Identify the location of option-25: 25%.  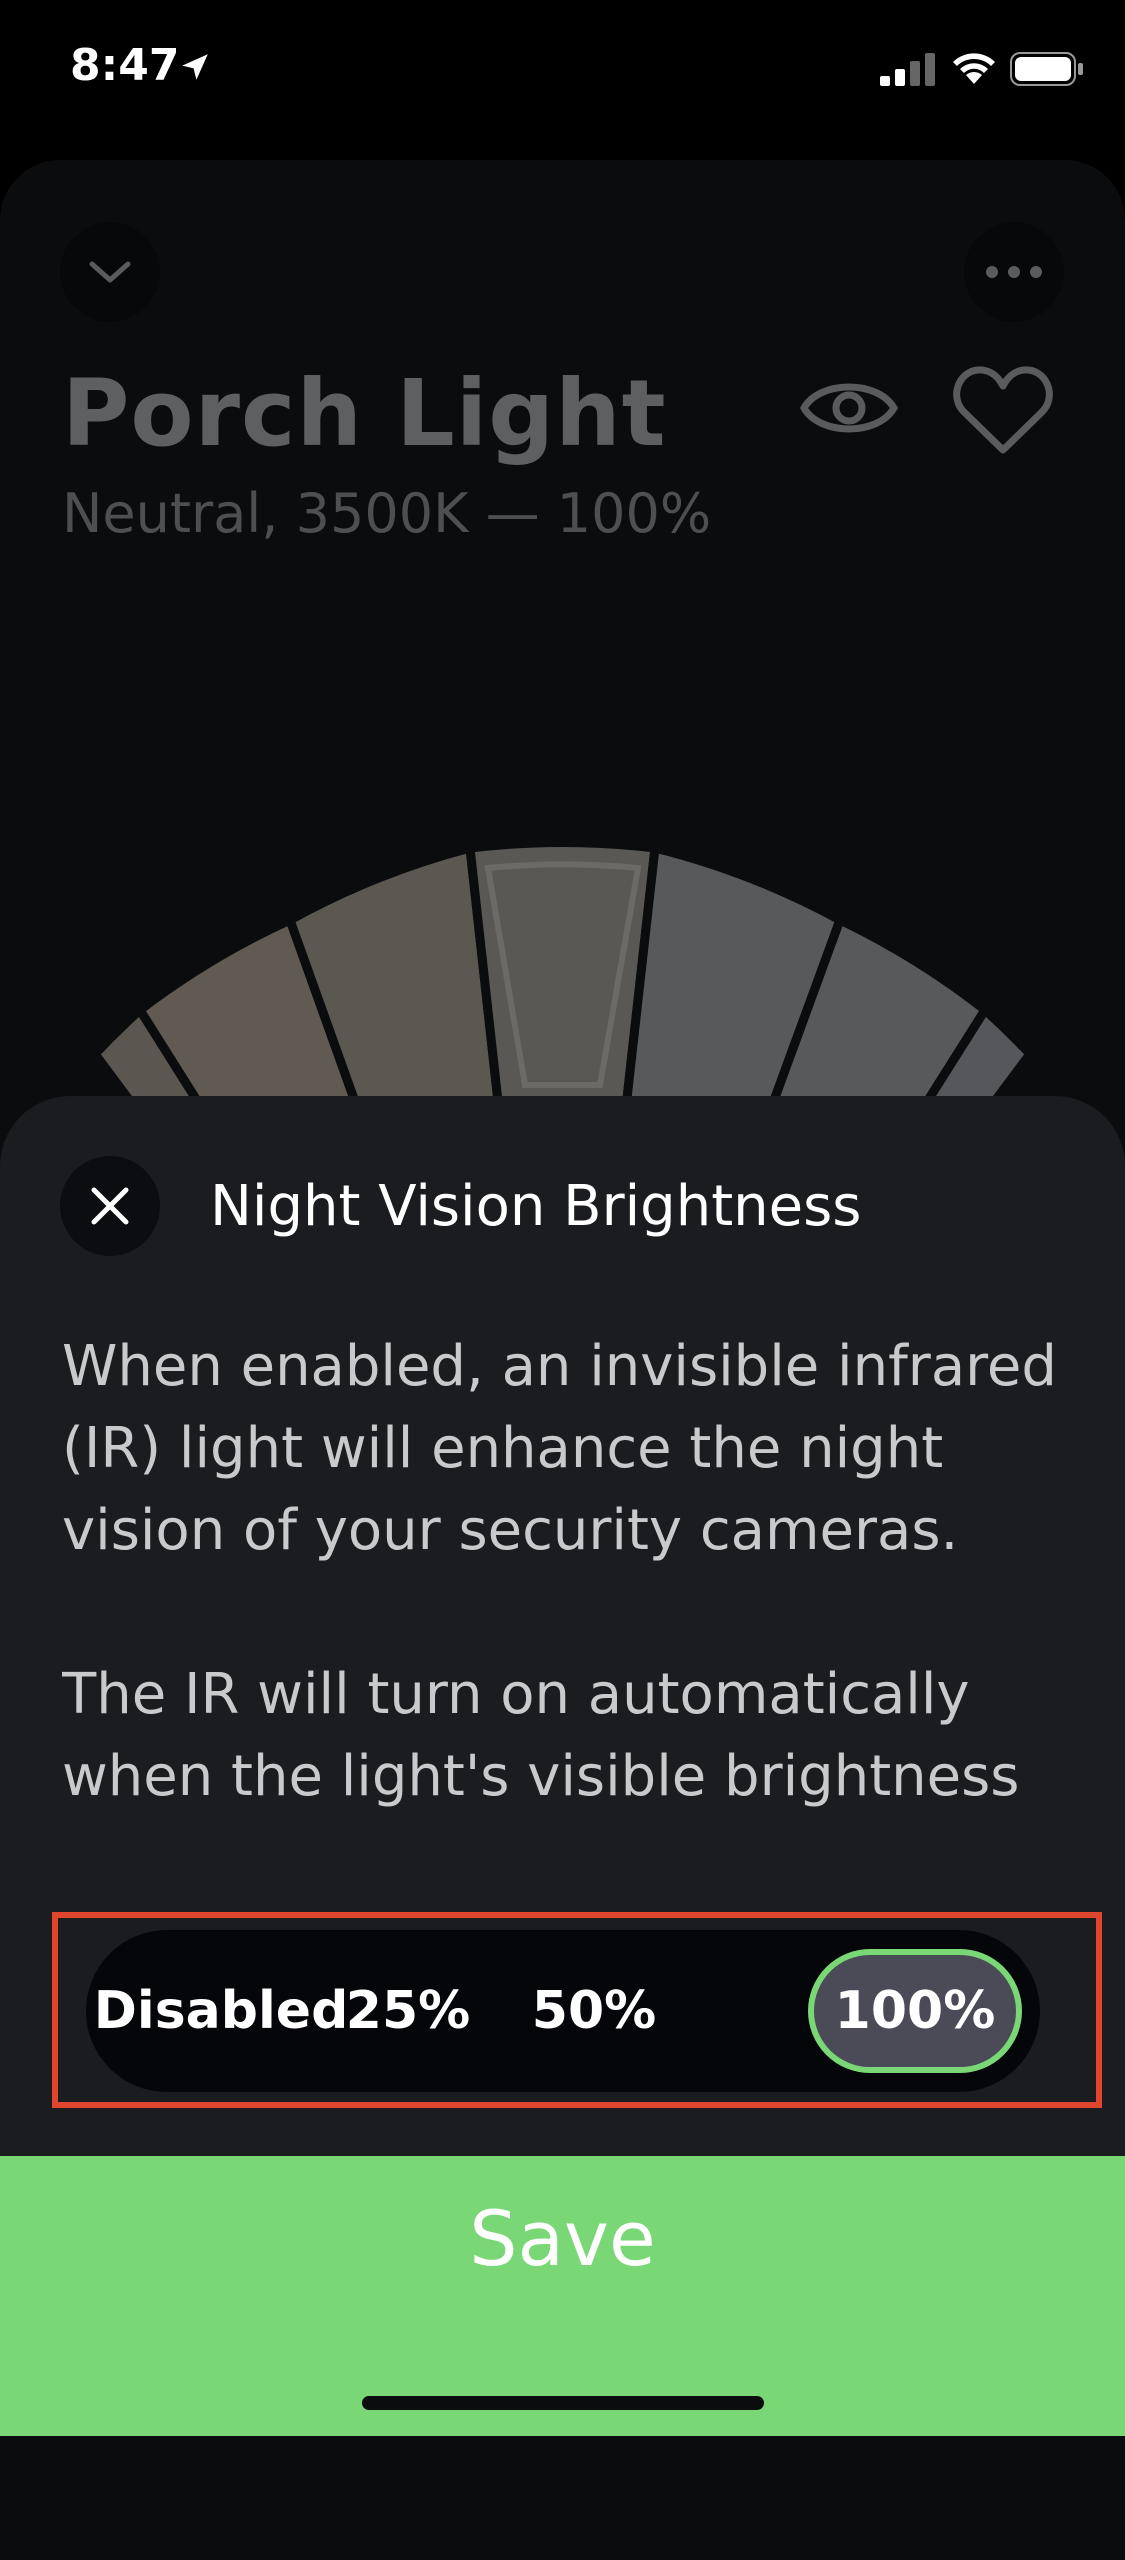
(408, 2011).